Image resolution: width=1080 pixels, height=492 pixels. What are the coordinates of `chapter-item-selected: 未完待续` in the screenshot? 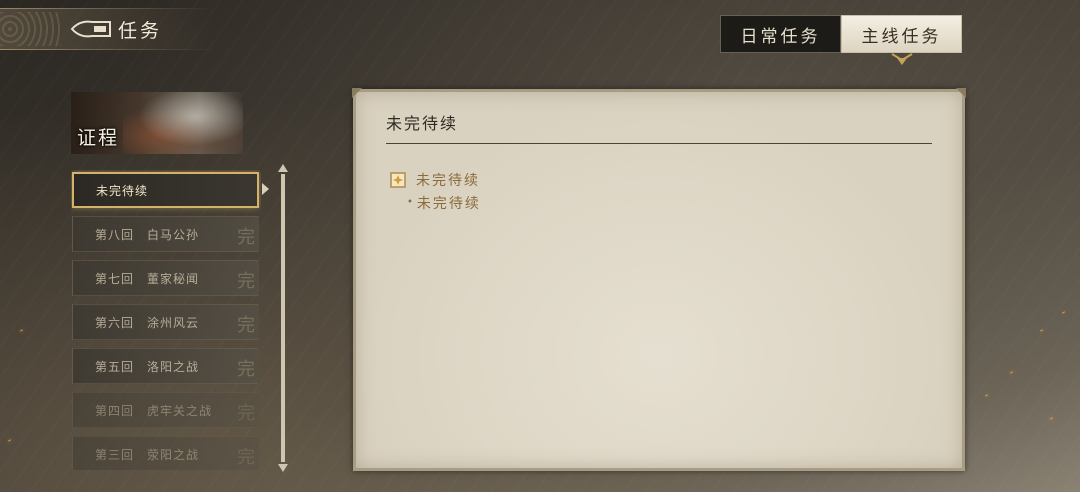 It's located at (165, 190).